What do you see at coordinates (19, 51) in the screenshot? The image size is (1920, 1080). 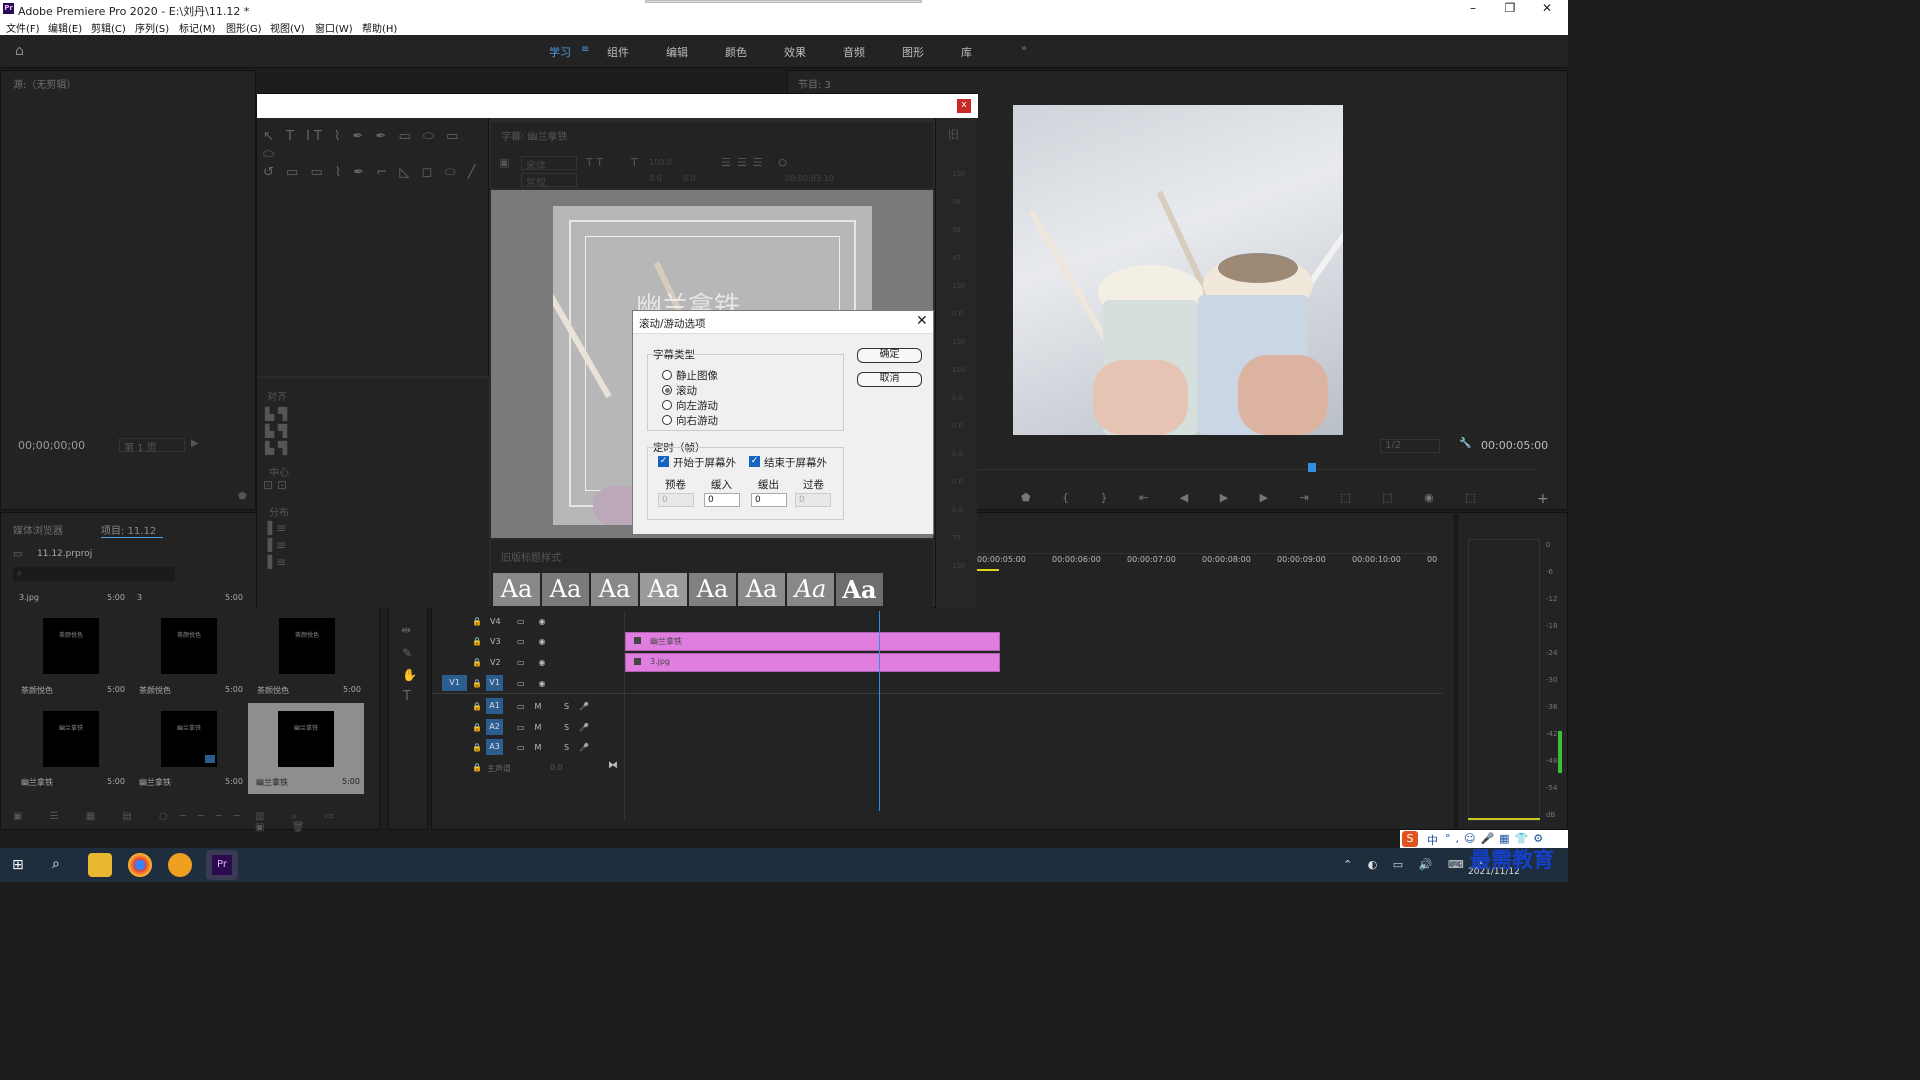 I see `home-icon: ⌂` at bounding box center [19, 51].